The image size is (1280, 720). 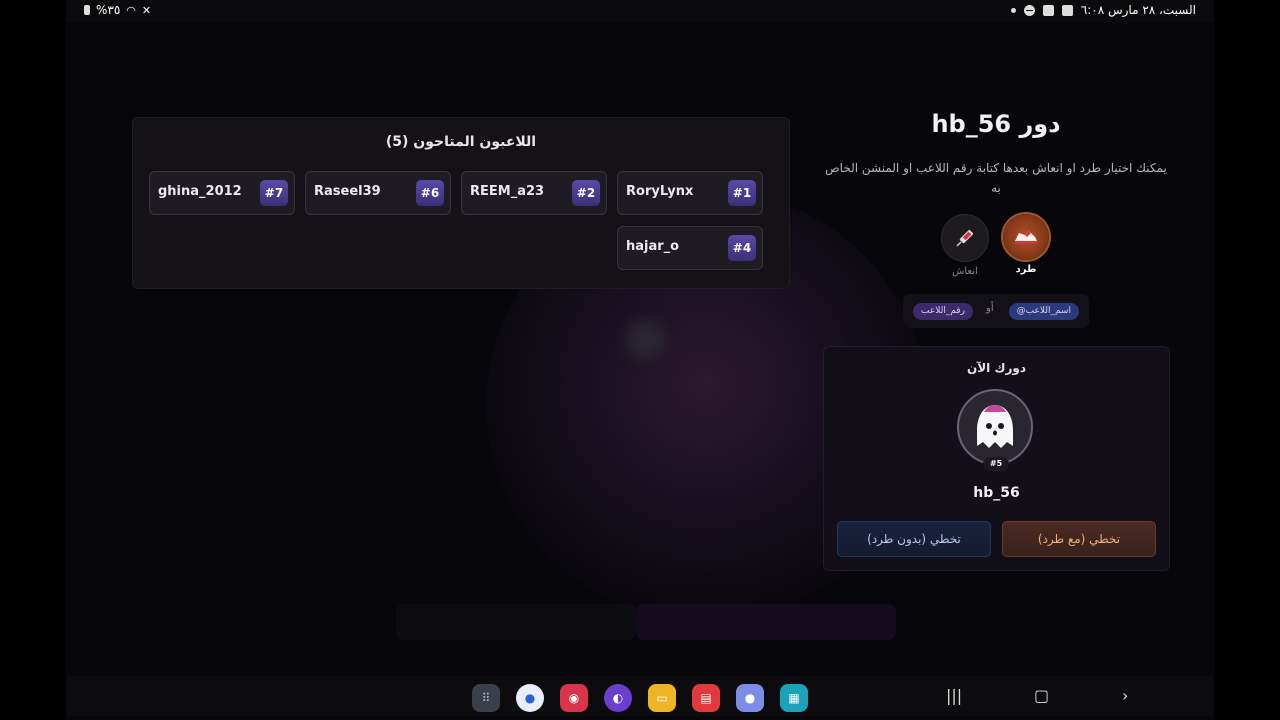 I want to click on datetime: السبت، ٢٨ مارس ٦:٠٨, so click(x=1138, y=10).